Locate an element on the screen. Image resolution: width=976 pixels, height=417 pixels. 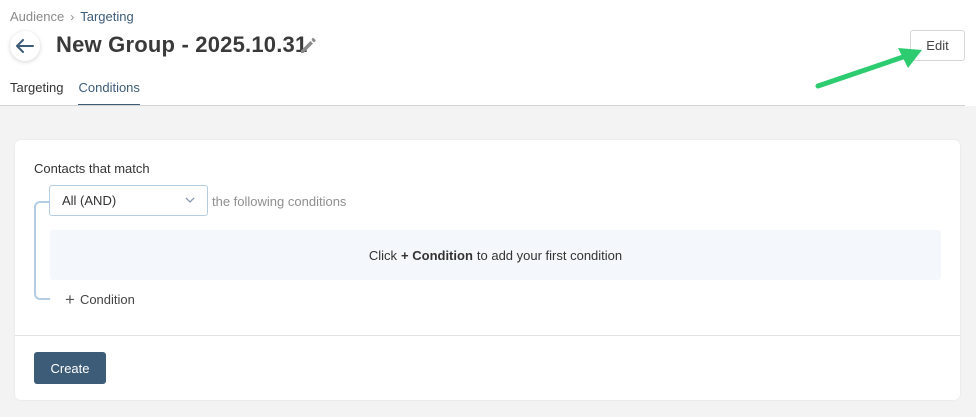
empty-prefix: Click is located at coordinates (383, 255).